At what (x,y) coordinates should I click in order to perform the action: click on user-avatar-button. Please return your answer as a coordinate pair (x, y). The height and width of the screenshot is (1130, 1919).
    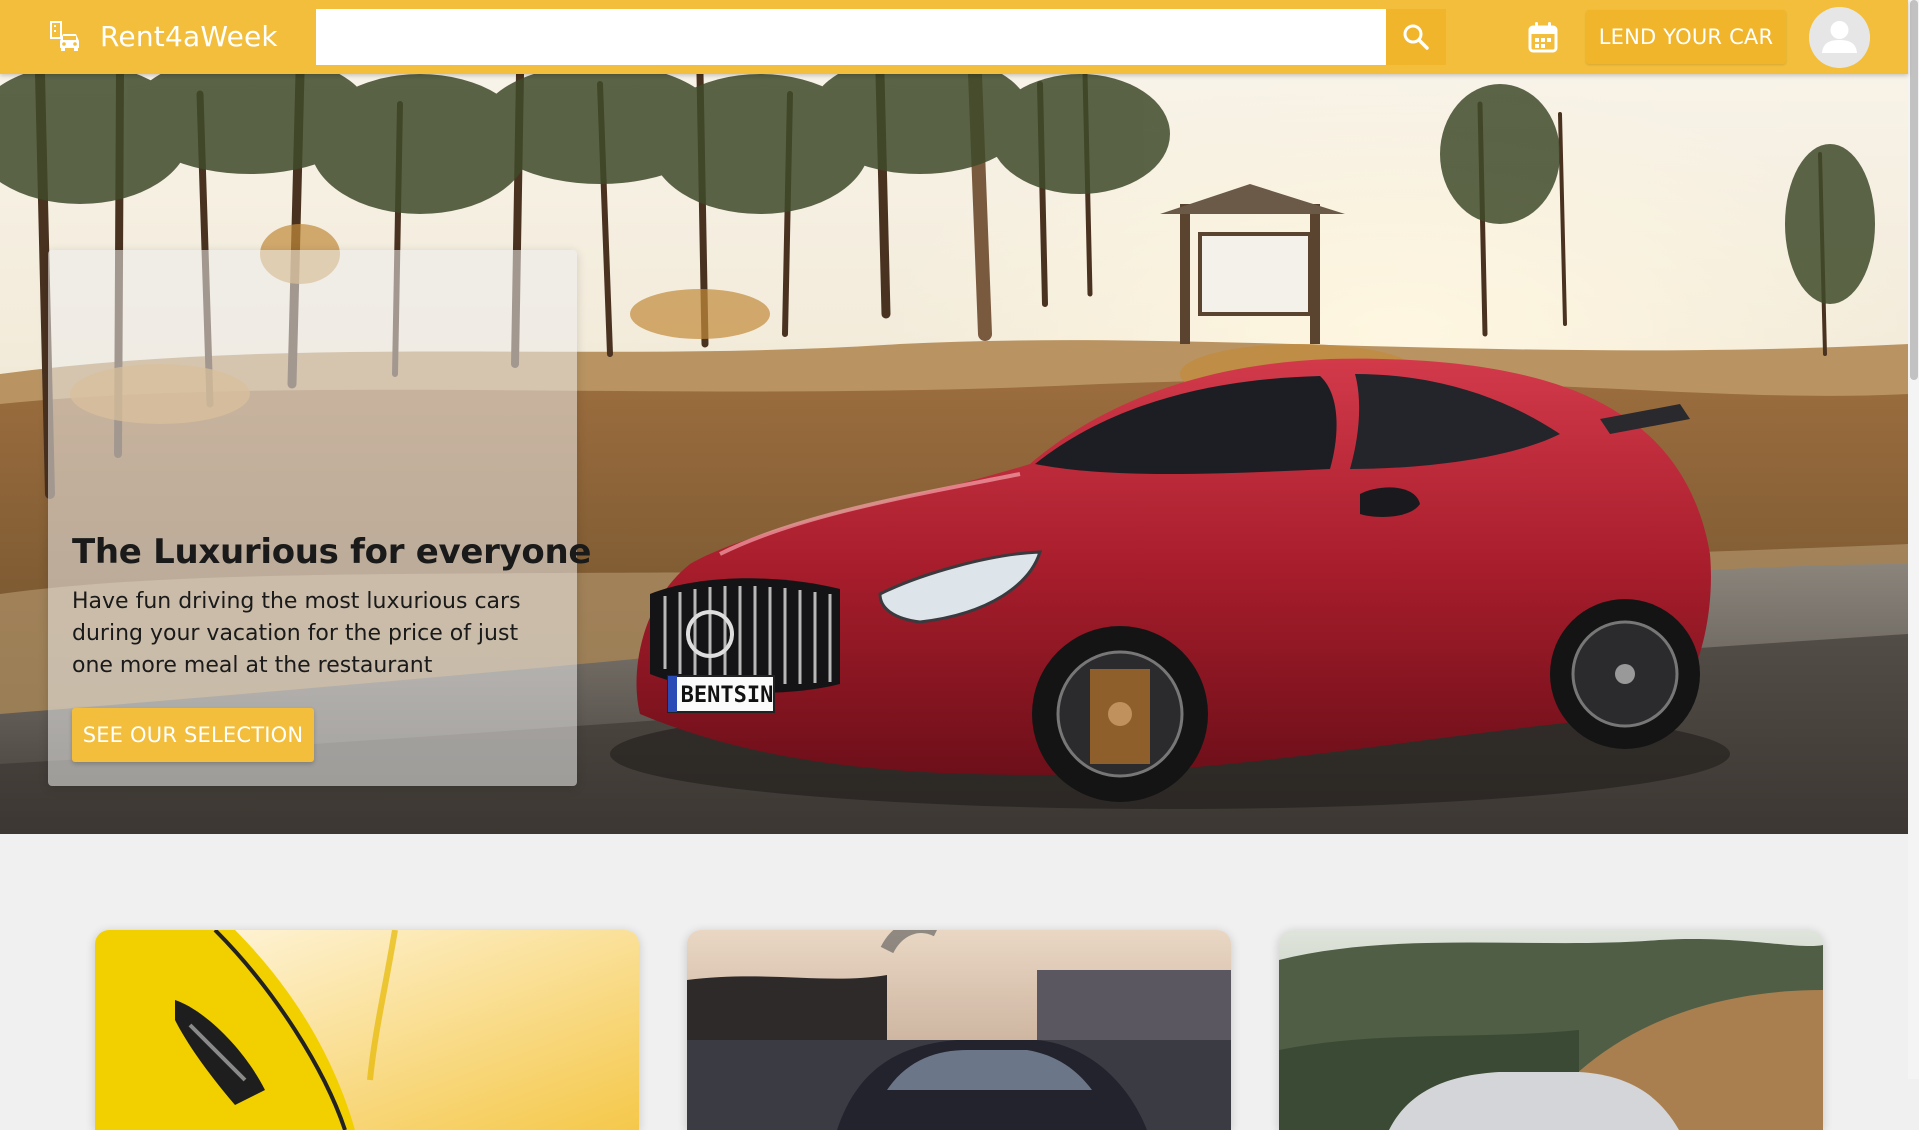
    Looking at the image, I should click on (1839, 37).